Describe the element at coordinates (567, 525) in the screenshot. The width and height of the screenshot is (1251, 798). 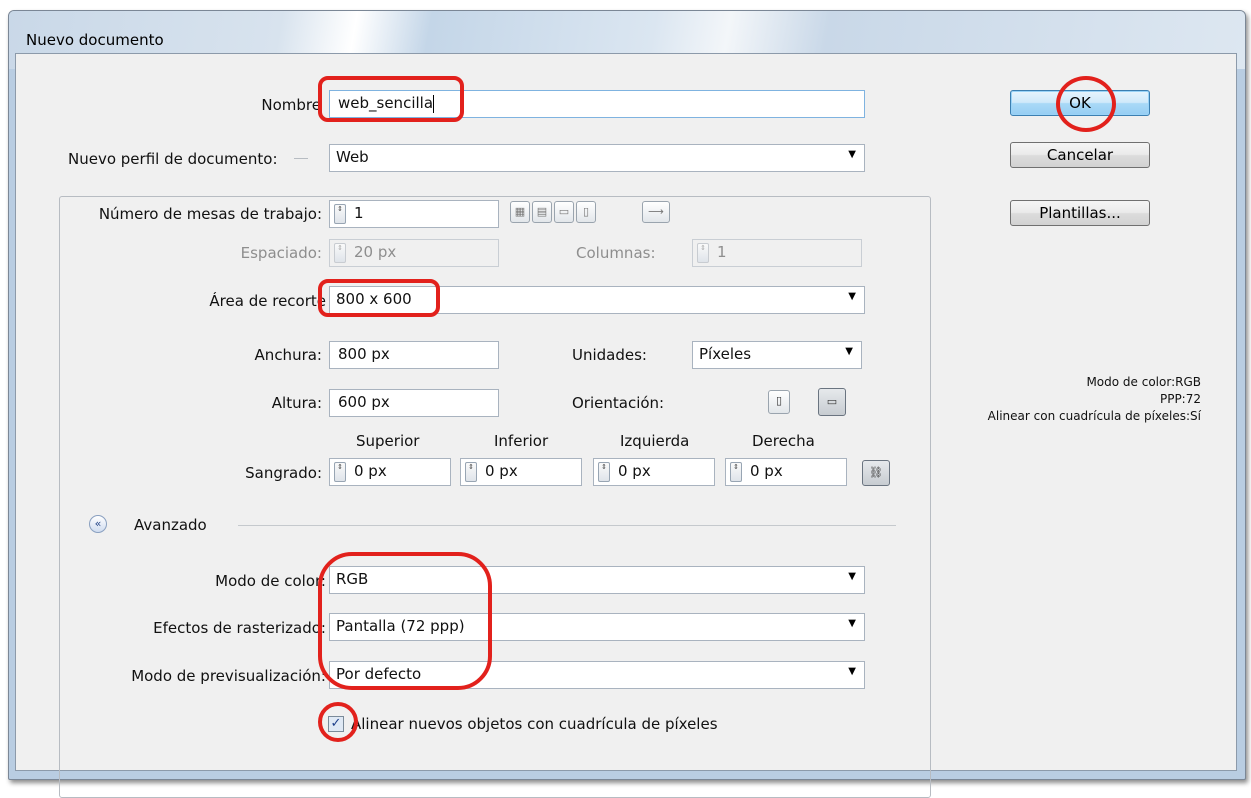
I see `advanced-separator` at that location.